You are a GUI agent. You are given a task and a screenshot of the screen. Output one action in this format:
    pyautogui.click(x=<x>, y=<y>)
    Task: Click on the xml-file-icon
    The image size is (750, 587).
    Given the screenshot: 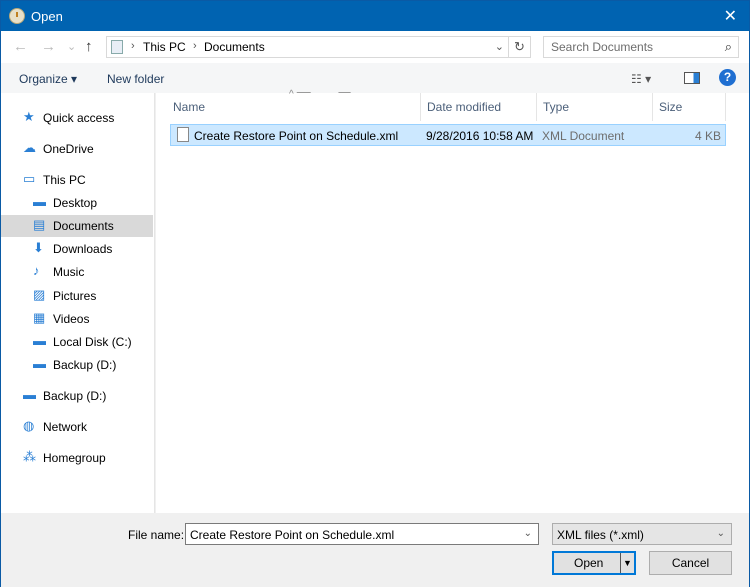 What is the action you would take?
    pyautogui.click(x=183, y=134)
    